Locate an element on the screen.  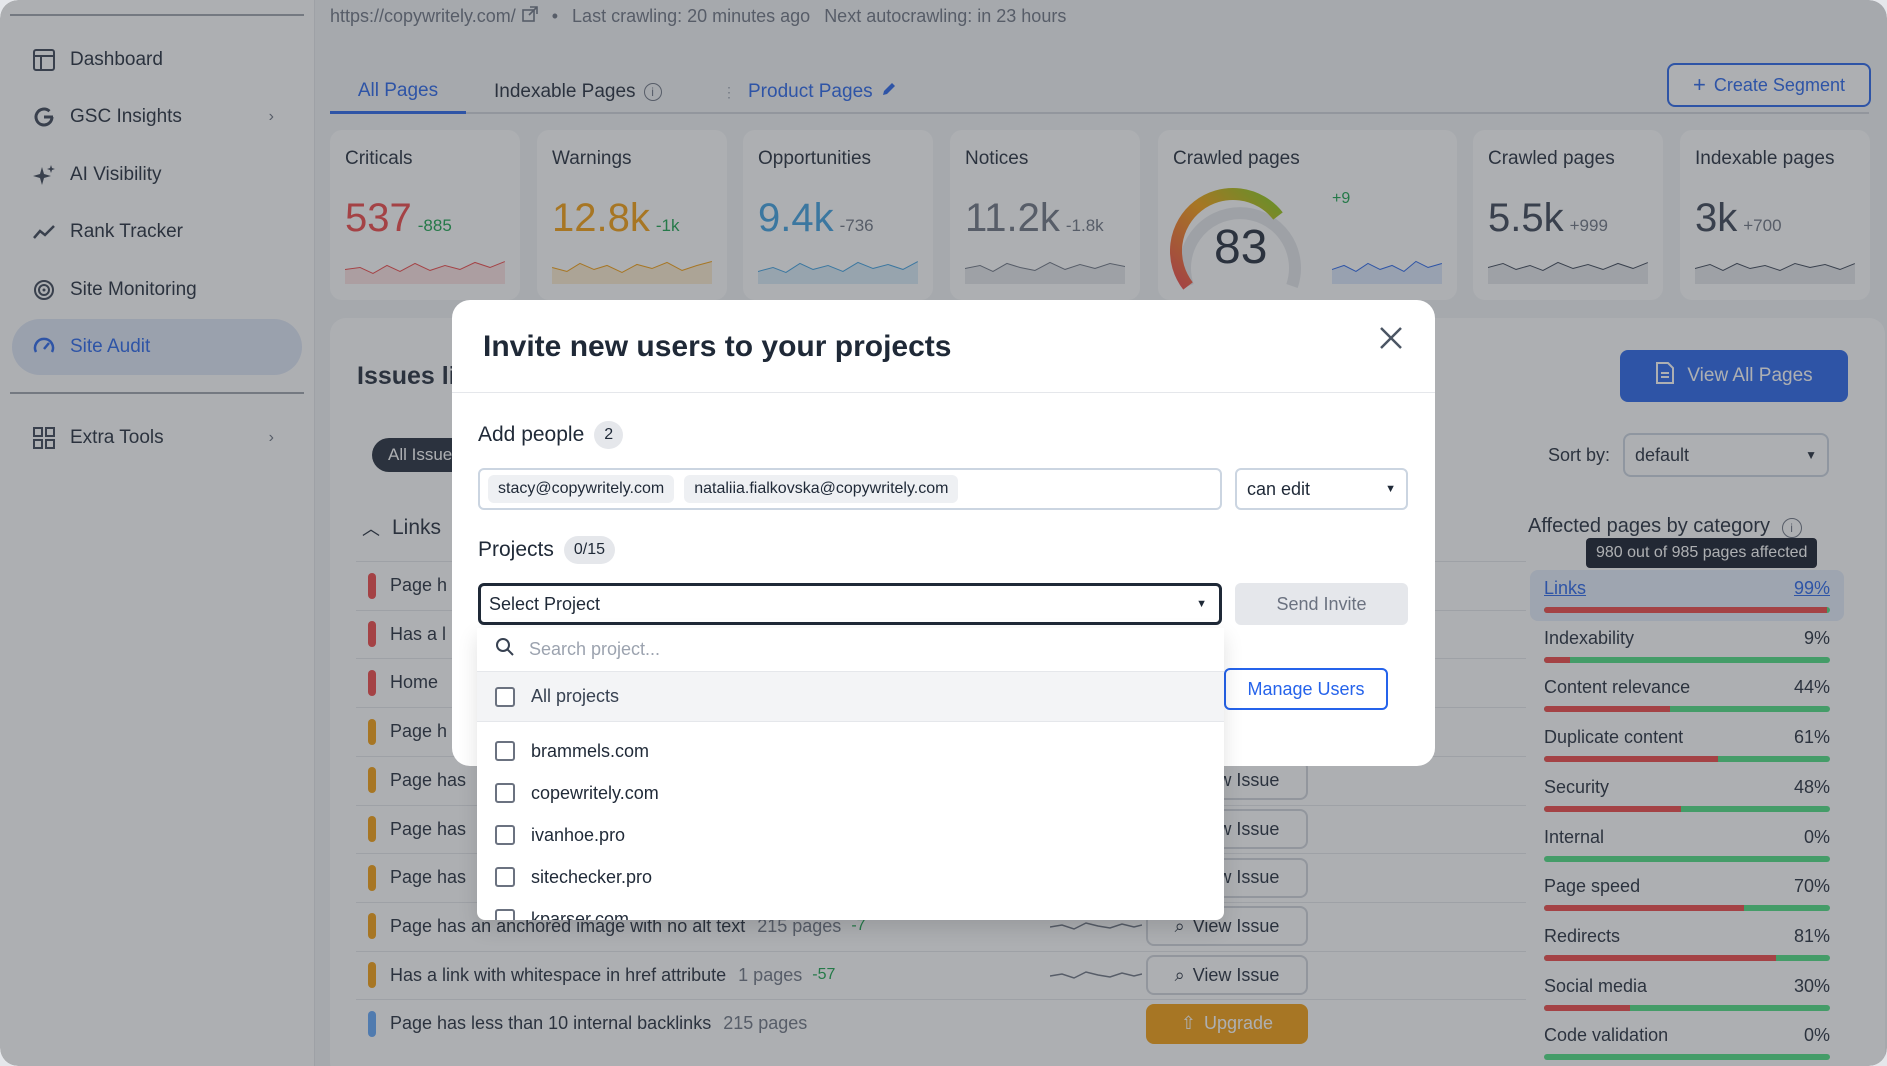
count-badge: 0/15 is located at coordinates (589, 550).